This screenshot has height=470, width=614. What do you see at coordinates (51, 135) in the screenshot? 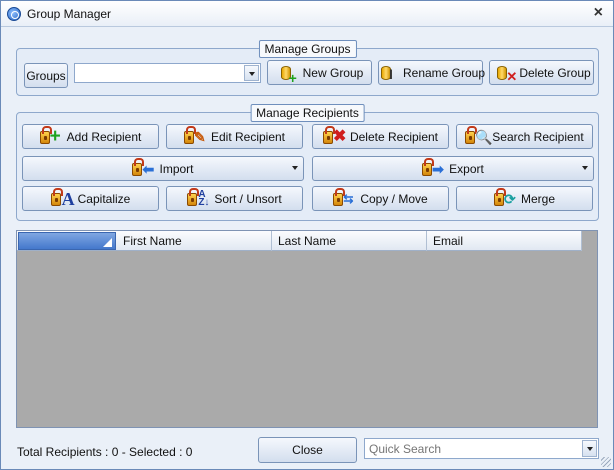
I see `add-recipient-icon: +` at bounding box center [51, 135].